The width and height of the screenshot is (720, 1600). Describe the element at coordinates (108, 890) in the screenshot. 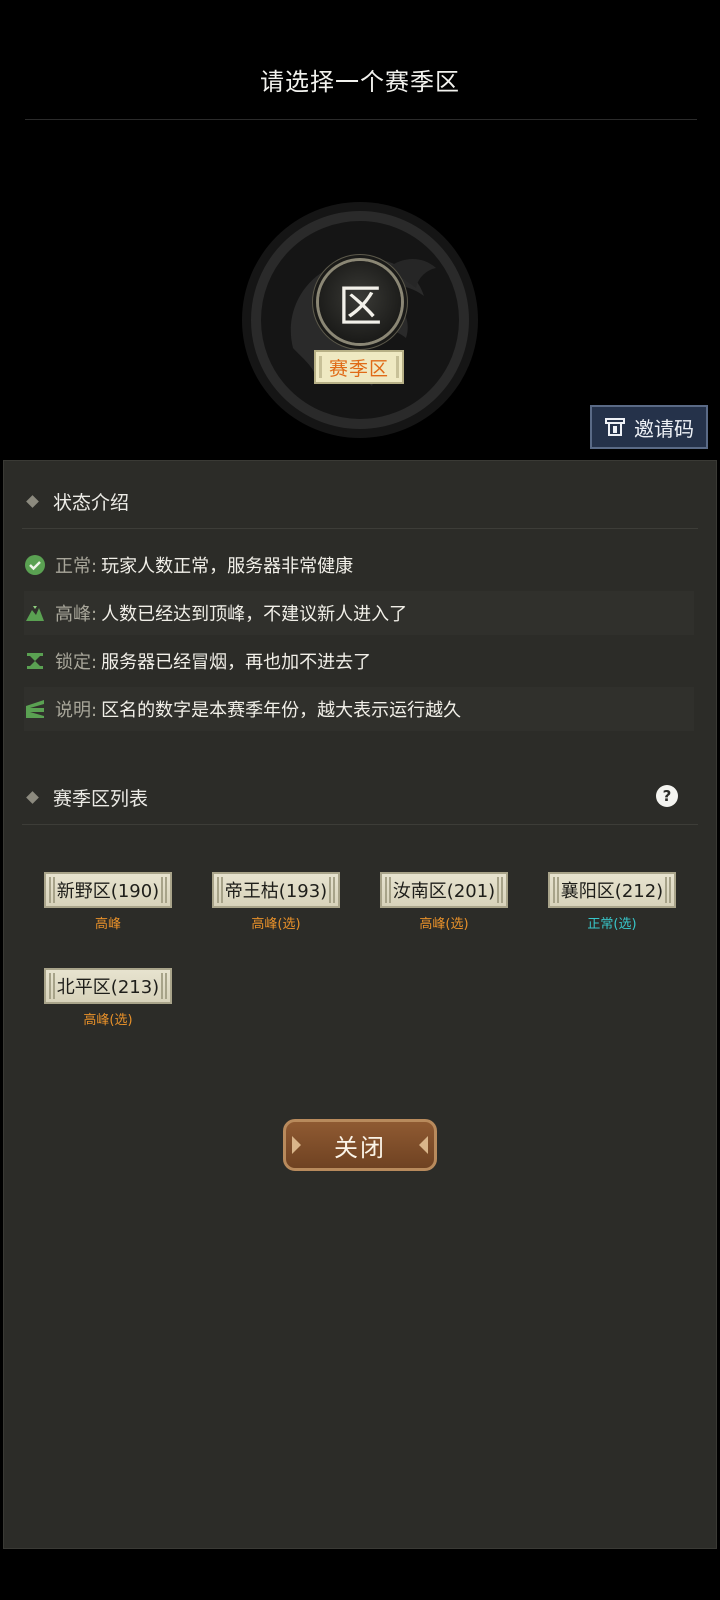

I see `server-name: 新野区(190)` at that location.